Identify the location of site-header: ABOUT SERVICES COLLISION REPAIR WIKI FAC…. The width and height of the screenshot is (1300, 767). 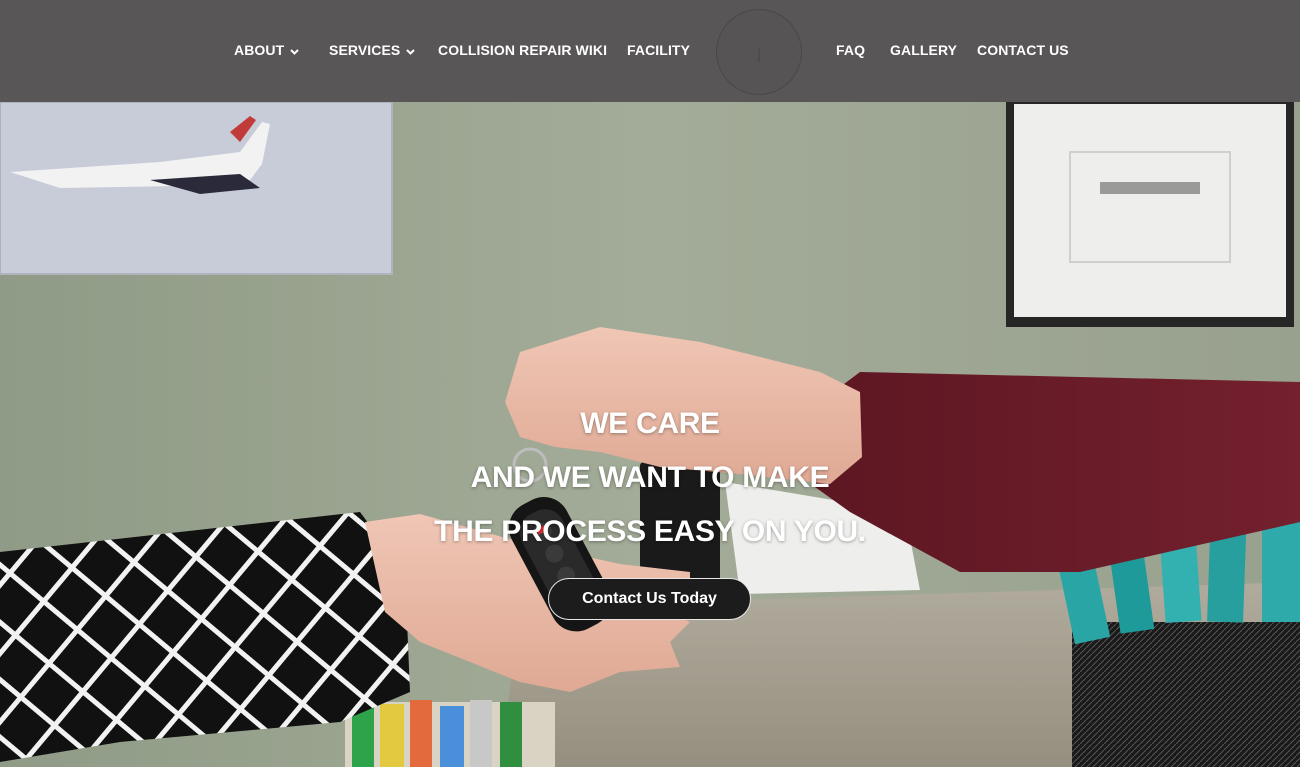
(650, 51).